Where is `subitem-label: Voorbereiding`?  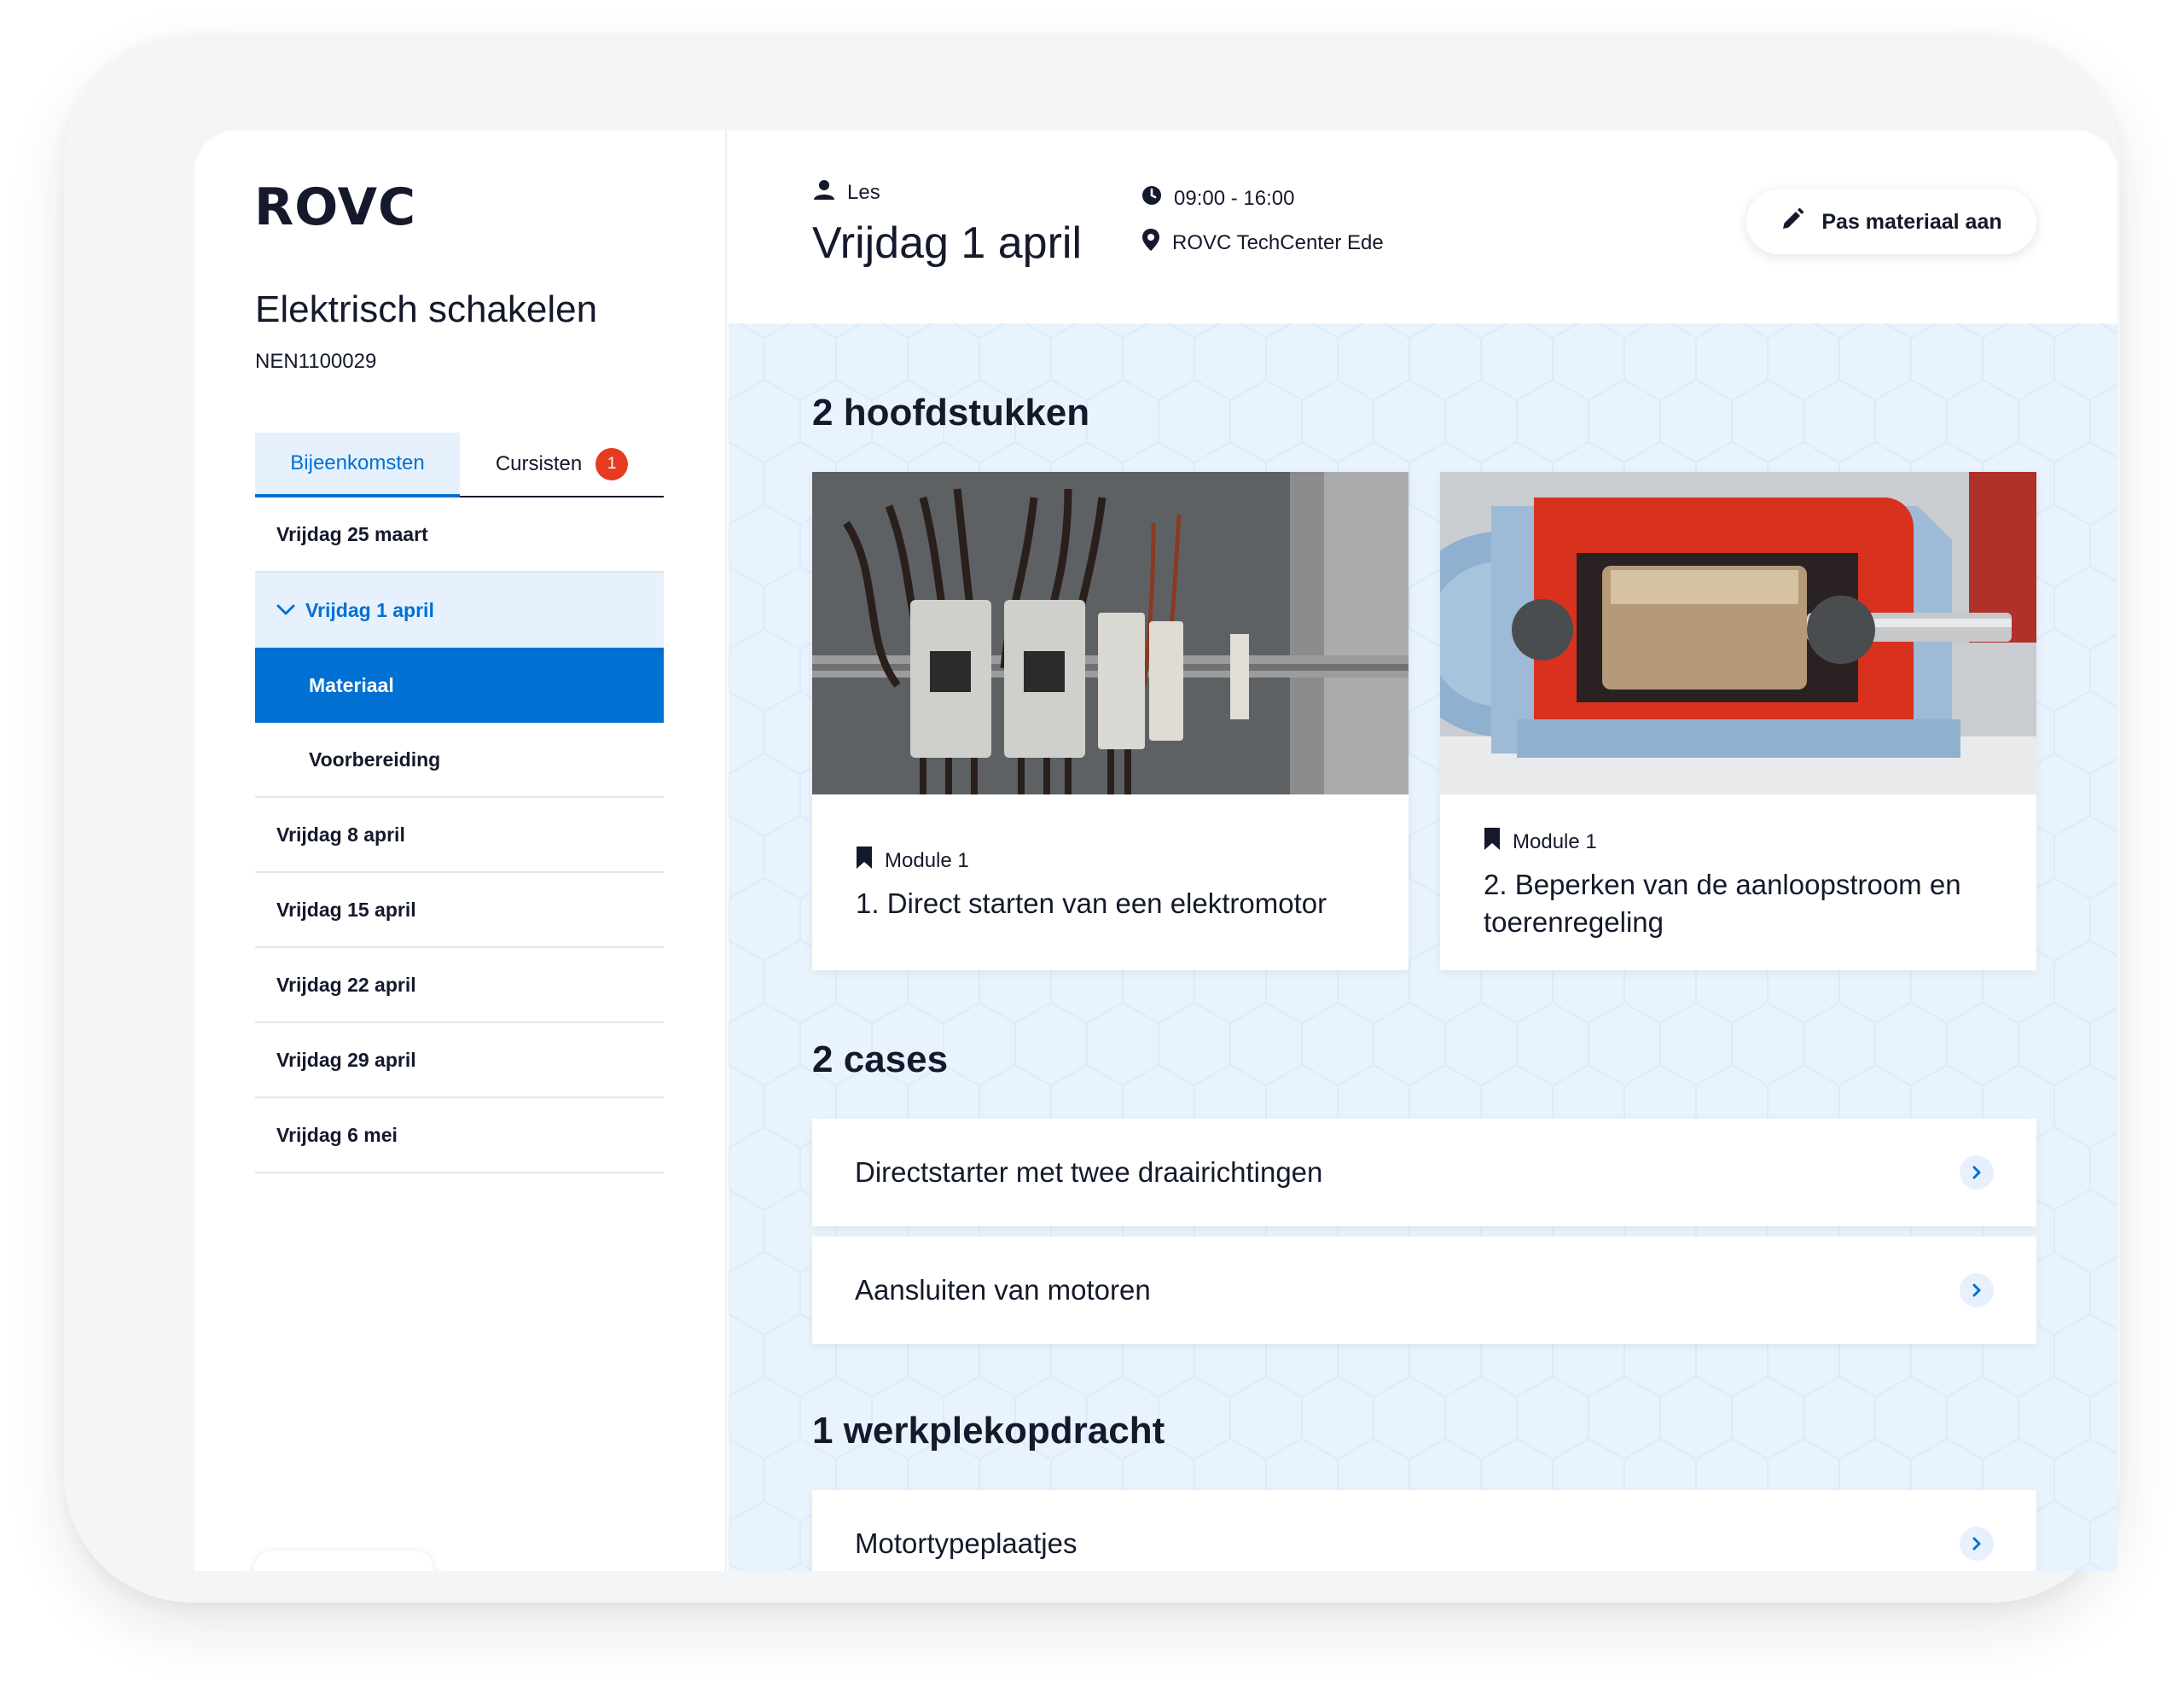 subitem-label: Voorbereiding is located at coordinates (375, 759).